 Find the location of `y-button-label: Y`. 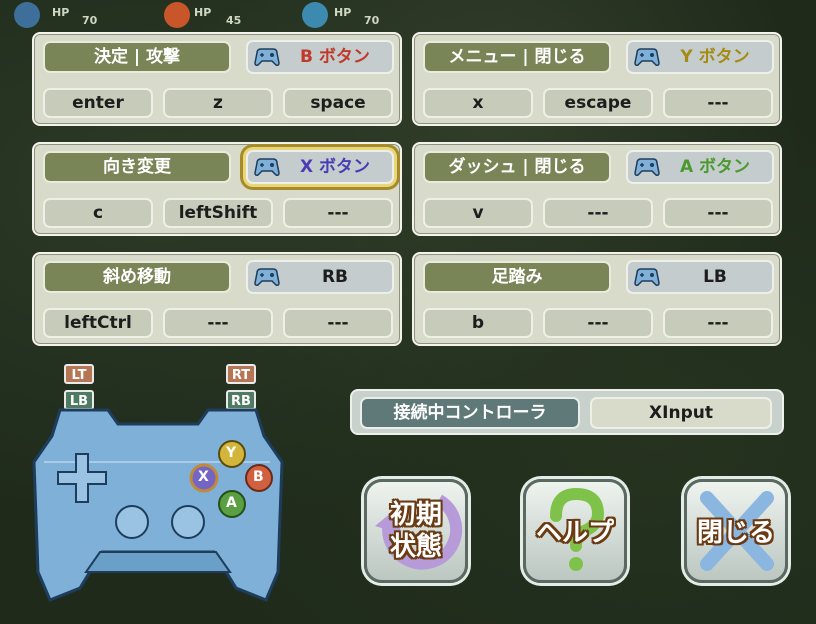

y-button-label: Y is located at coordinates (231, 453).